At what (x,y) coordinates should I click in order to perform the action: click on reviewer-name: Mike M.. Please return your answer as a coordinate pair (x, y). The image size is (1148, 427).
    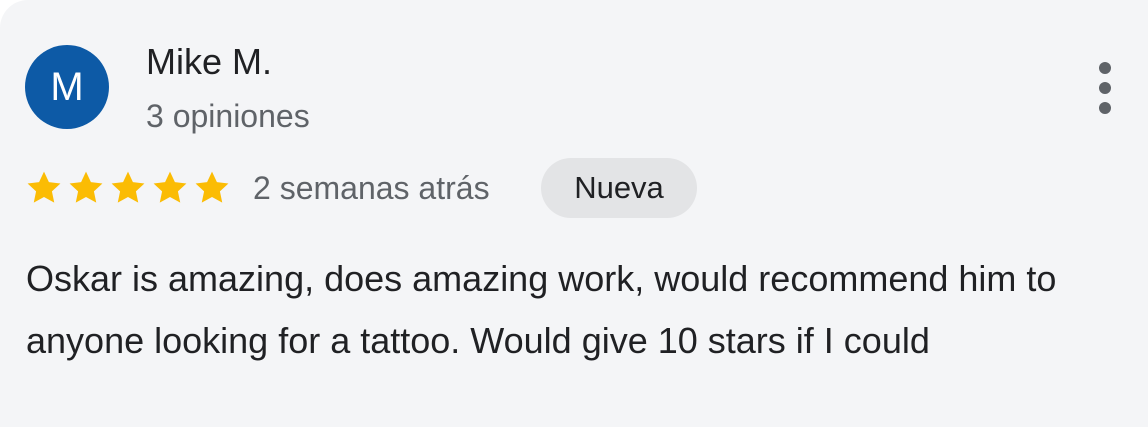
    Looking at the image, I should click on (209, 62).